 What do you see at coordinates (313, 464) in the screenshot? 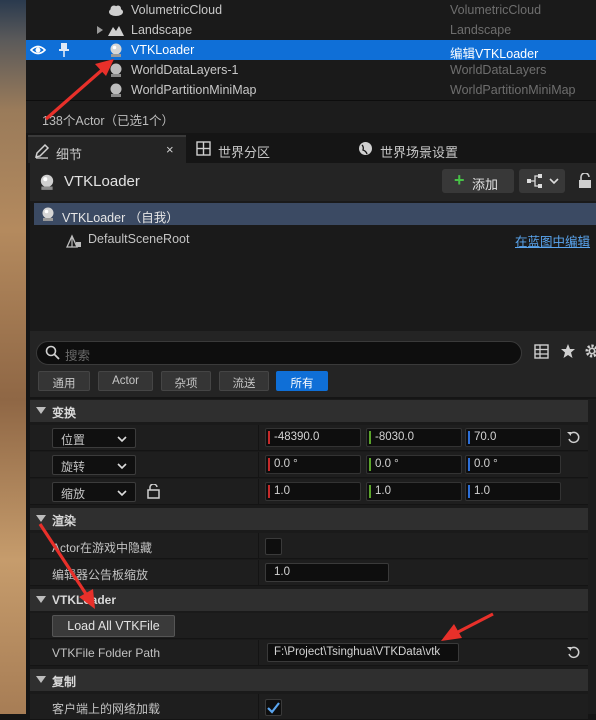
I see `rotation-x-field: 0.0 °` at bounding box center [313, 464].